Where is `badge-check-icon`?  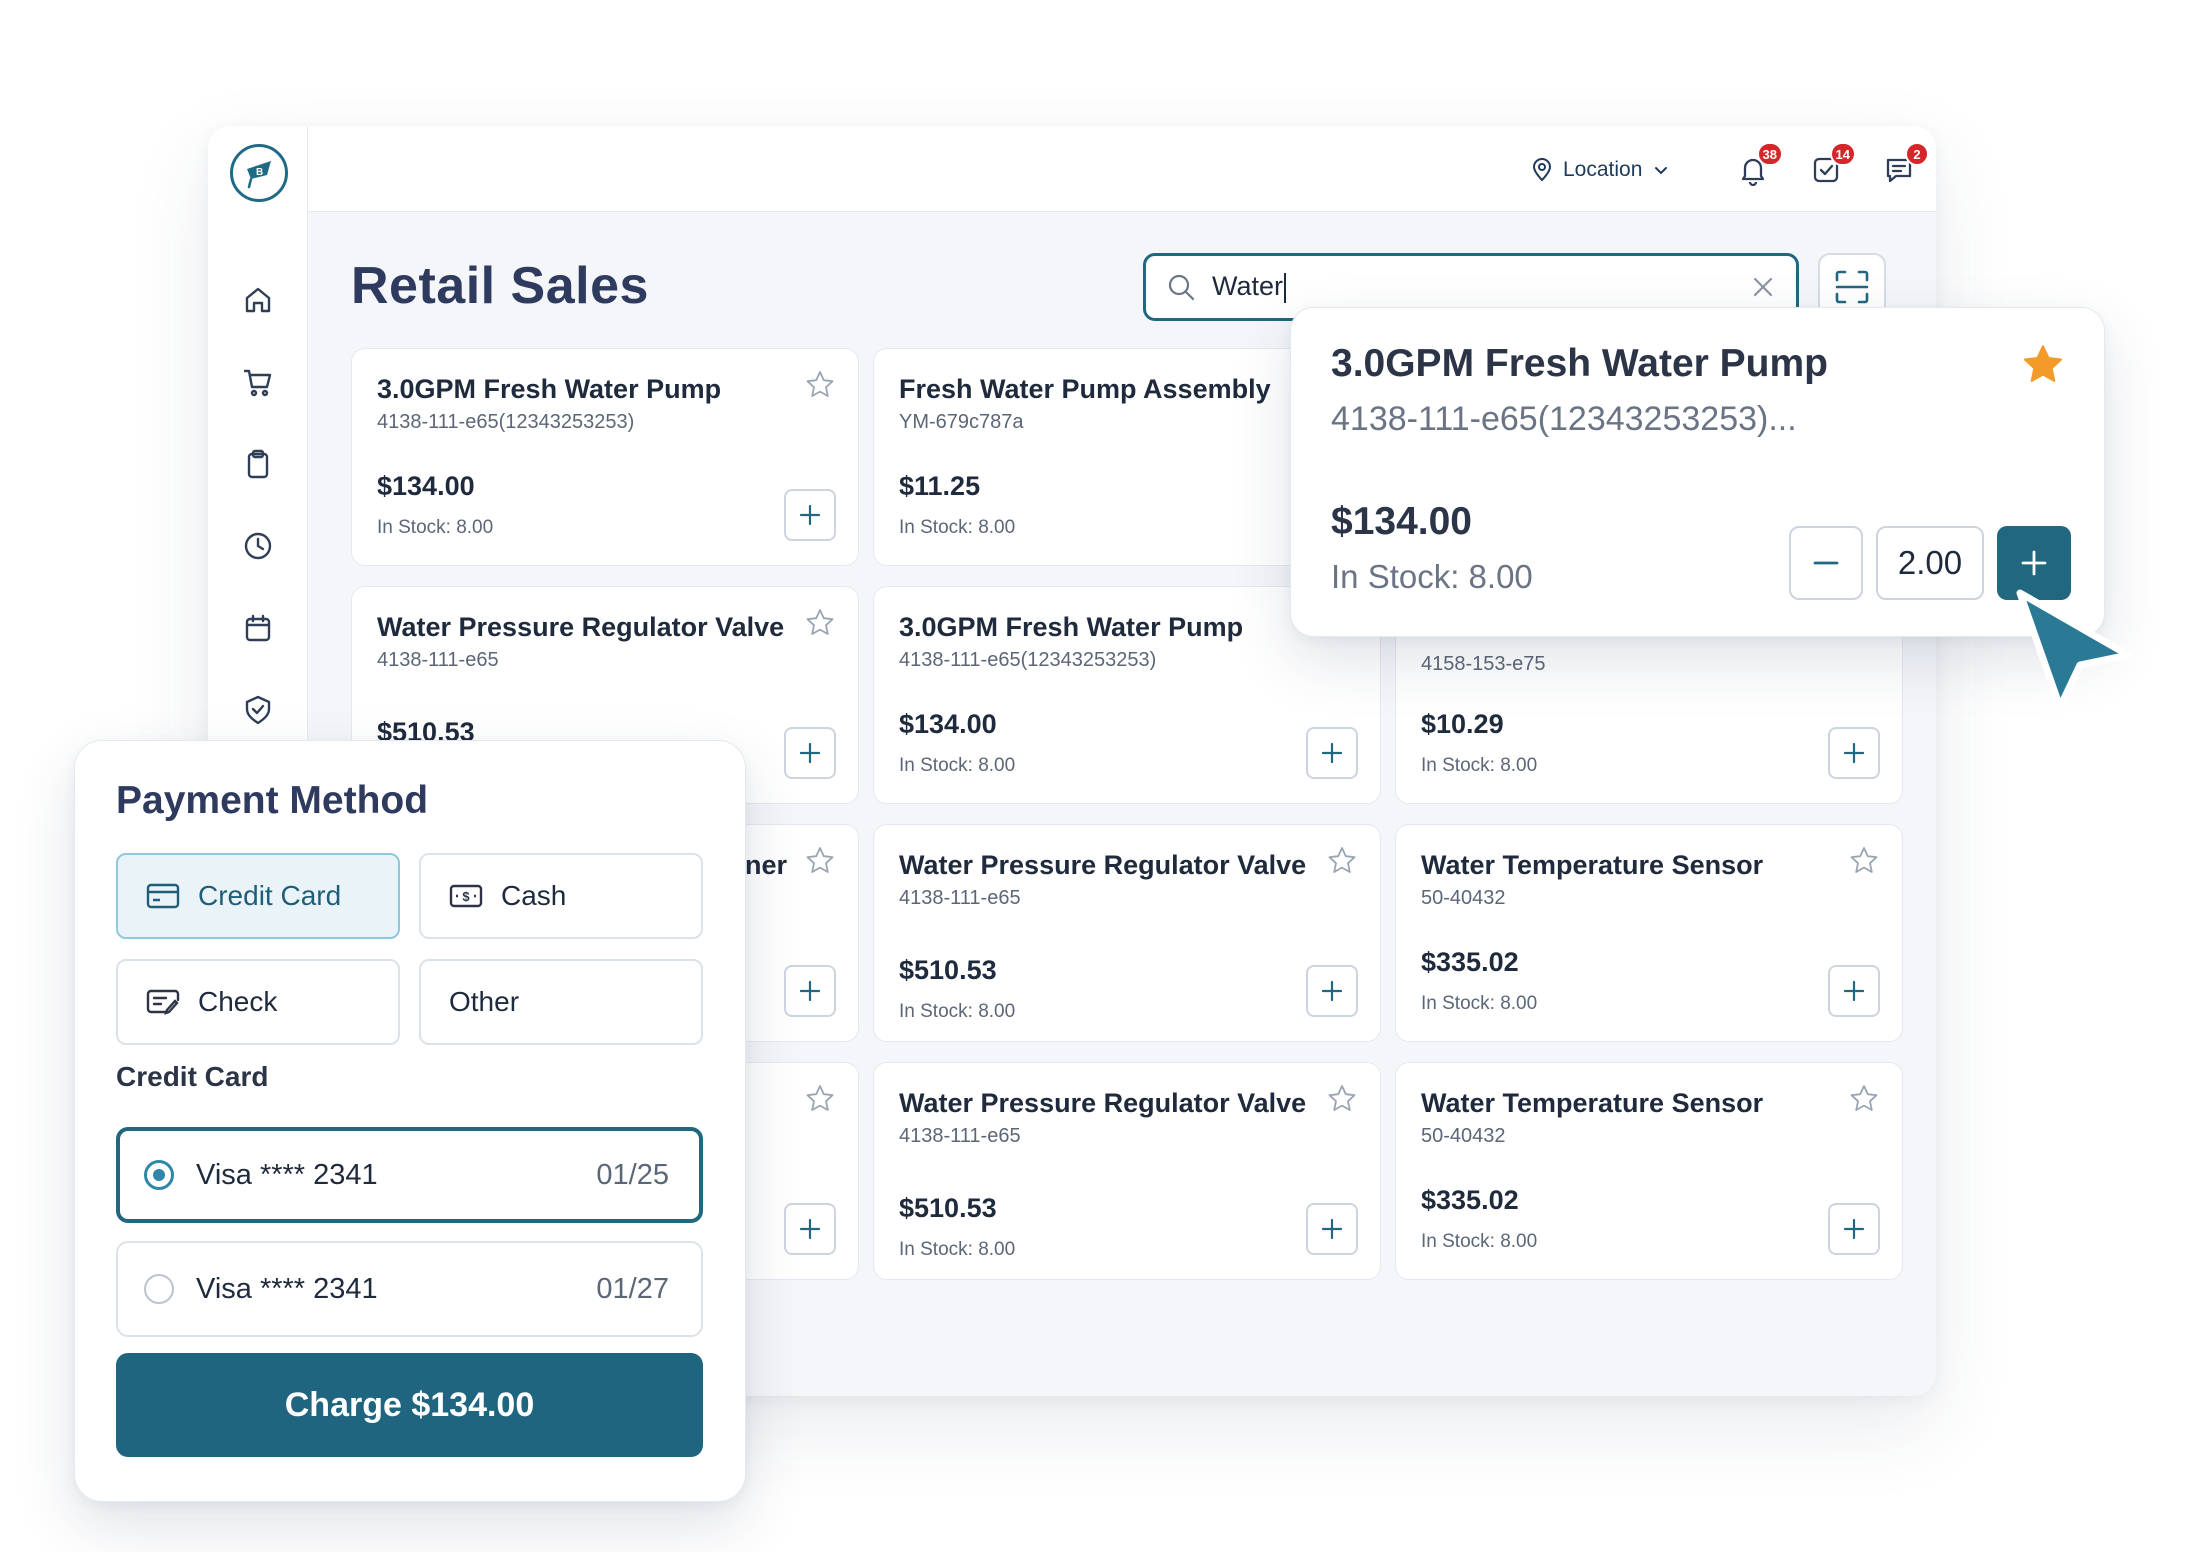
badge-check-icon is located at coordinates (258, 710).